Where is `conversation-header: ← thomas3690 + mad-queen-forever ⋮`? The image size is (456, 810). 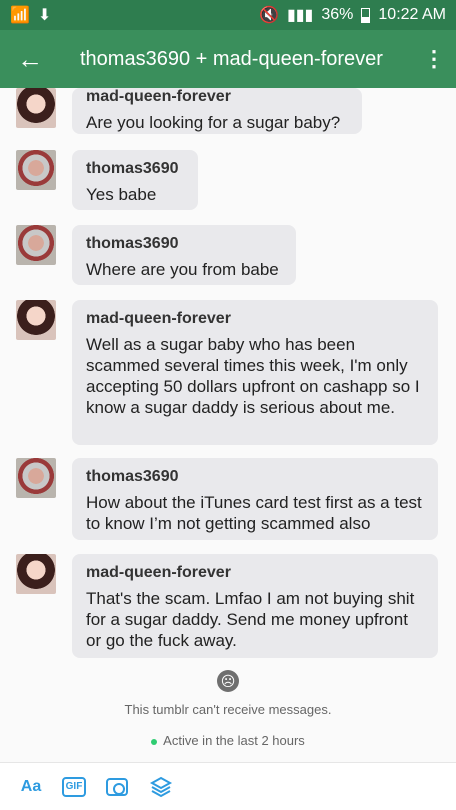
conversation-header: ← thomas3690 + mad-queen-forever ⋮ is located at coordinates (228, 59).